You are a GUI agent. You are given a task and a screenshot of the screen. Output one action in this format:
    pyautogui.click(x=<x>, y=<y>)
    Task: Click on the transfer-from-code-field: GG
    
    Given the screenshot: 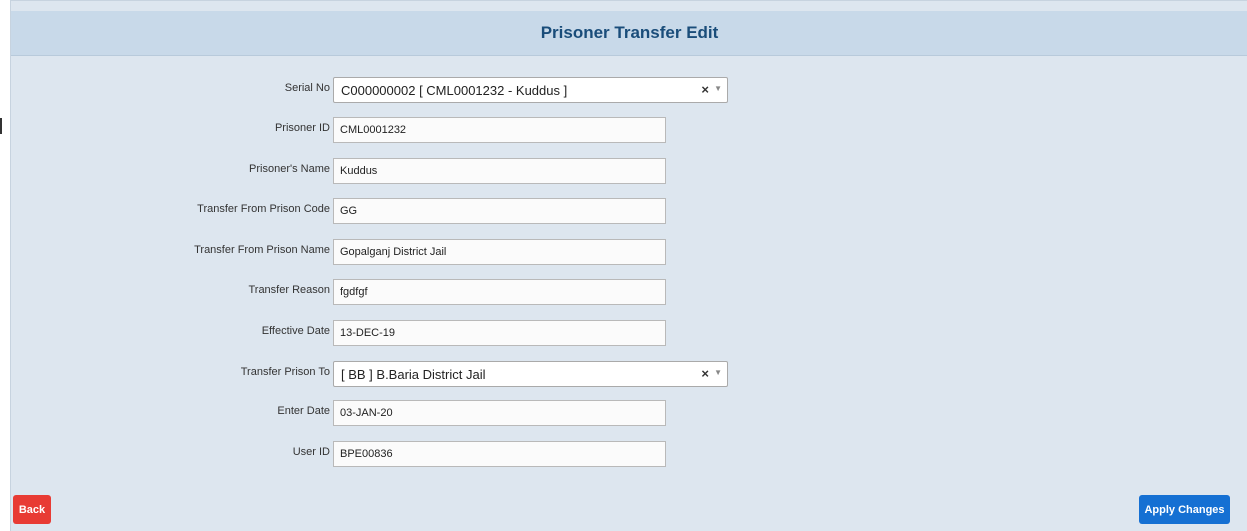 What is the action you would take?
    pyautogui.click(x=499, y=211)
    